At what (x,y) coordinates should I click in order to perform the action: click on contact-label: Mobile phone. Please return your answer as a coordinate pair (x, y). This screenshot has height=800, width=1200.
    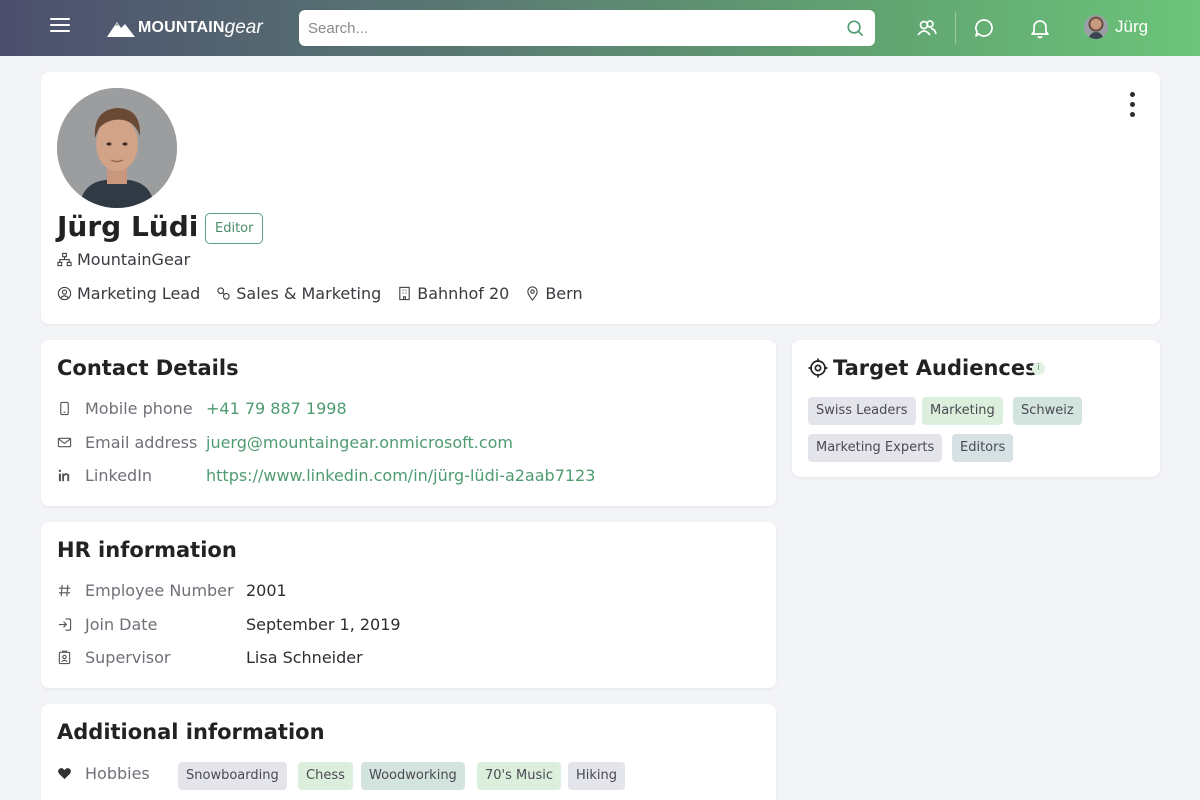
    Looking at the image, I should click on (139, 408).